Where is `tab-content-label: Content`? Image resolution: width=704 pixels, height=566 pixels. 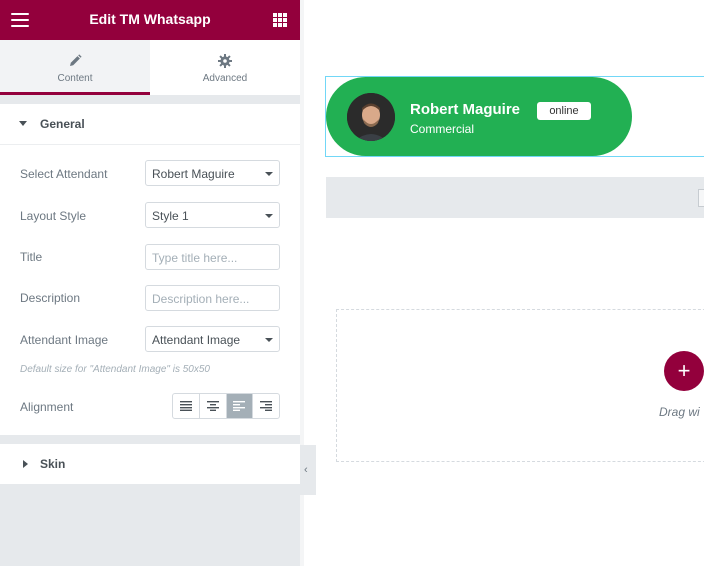 tab-content-label: Content is located at coordinates (75, 78).